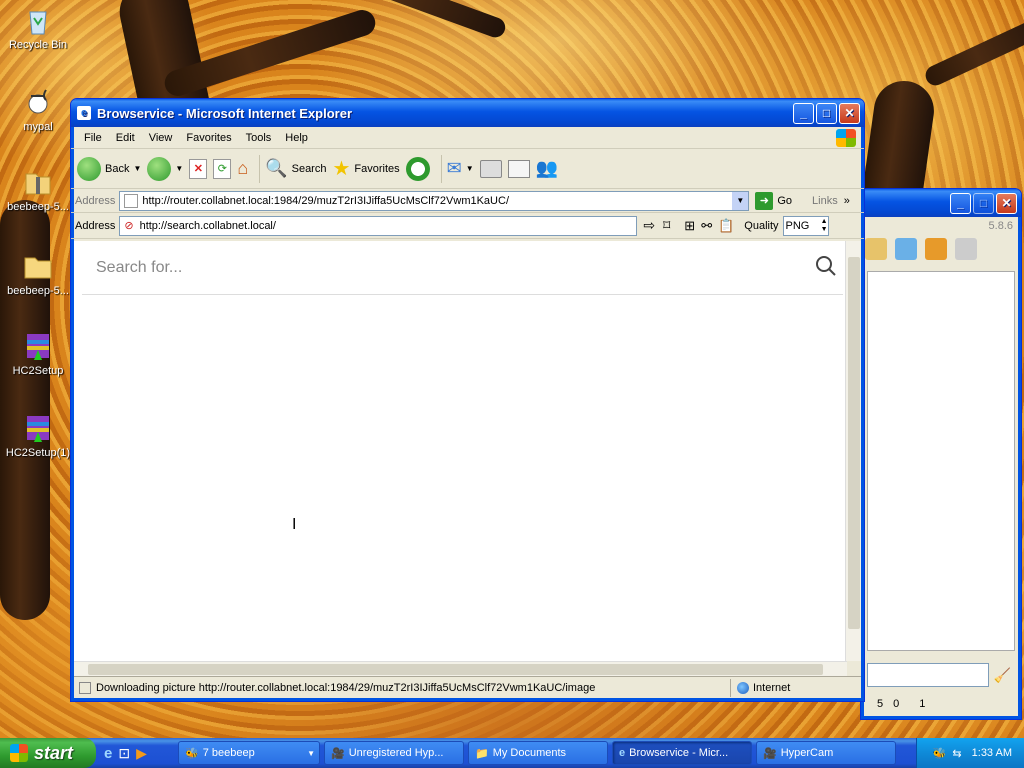  What do you see at coordinates (141, 753) in the screenshot?
I see `media-player-icon: ▶` at bounding box center [141, 753].